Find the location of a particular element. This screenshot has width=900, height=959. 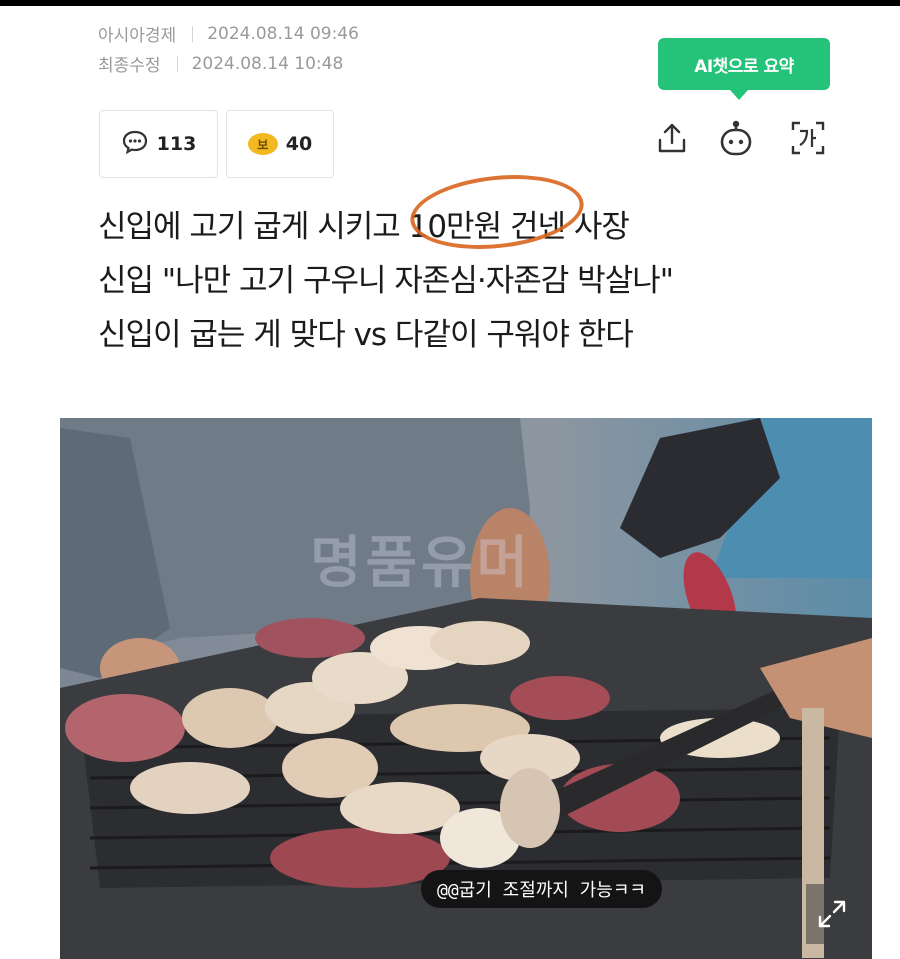

modified-time: 2024.08.14 10:48 is located at coordinates (267, 63).